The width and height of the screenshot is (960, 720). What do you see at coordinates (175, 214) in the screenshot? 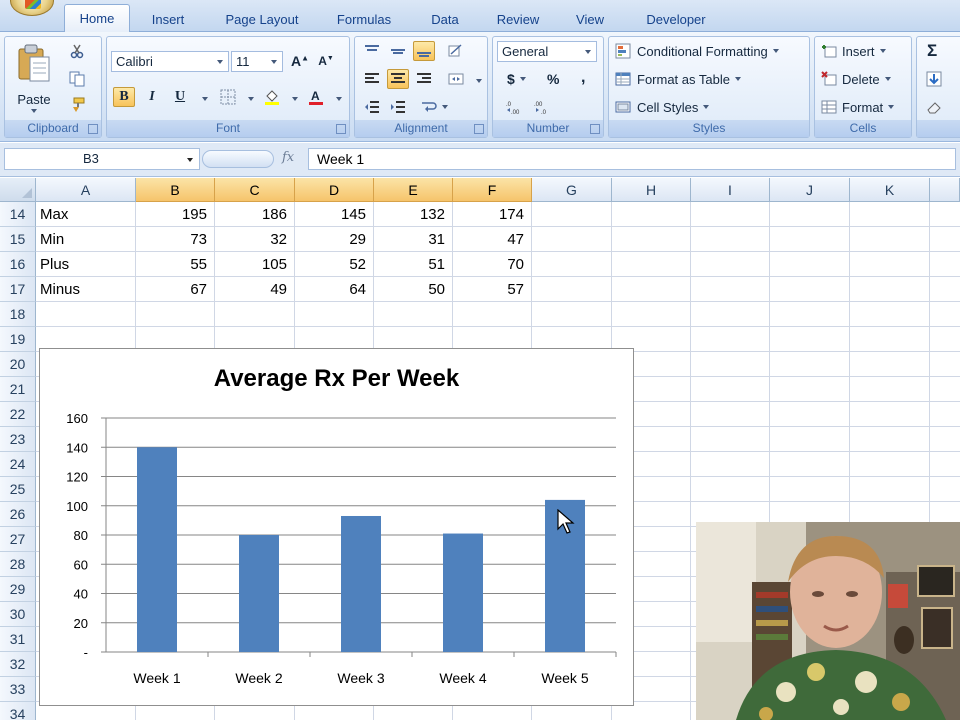
I see `cell-value: 195` at bounding box center [175, 214].